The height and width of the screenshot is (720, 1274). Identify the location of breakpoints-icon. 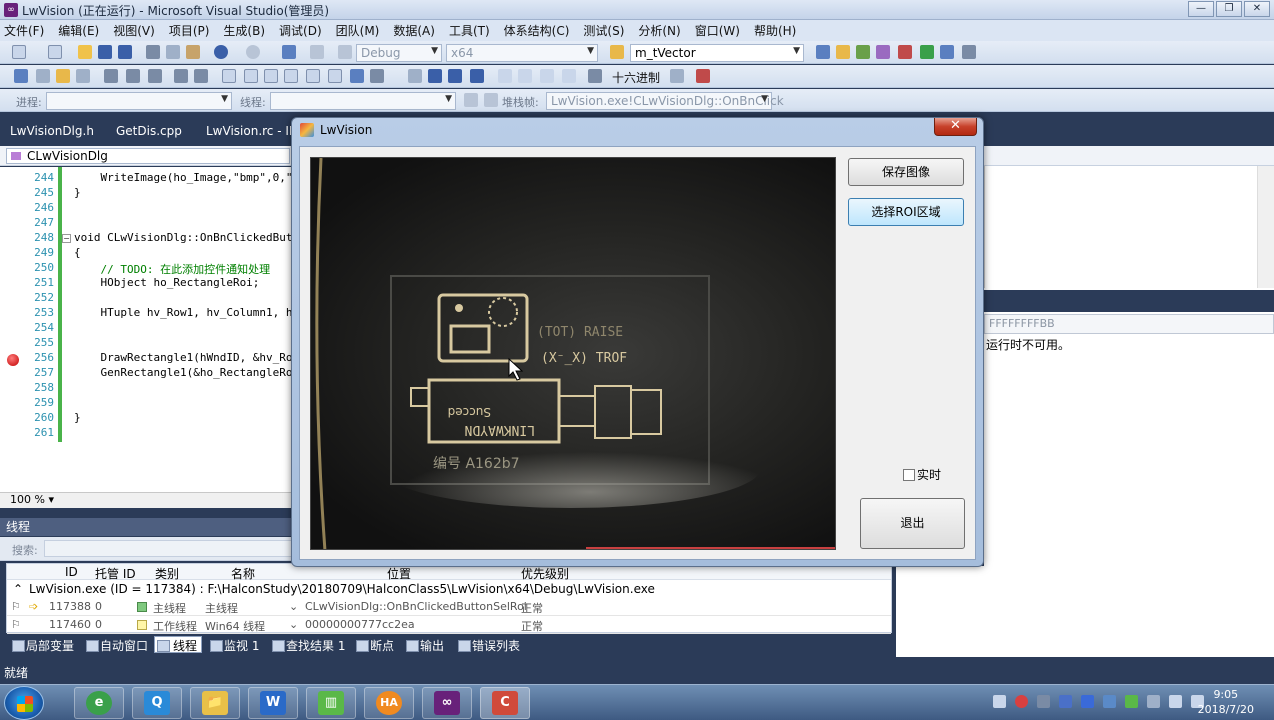
(595, 76).